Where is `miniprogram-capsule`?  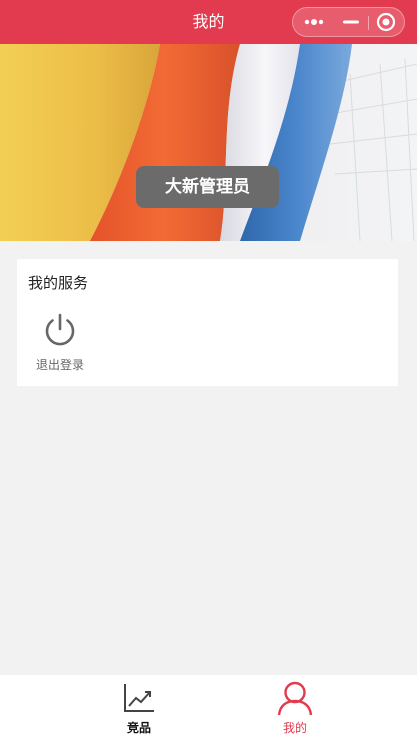 miniprogram-capsule is located at coordinates (348, 22).